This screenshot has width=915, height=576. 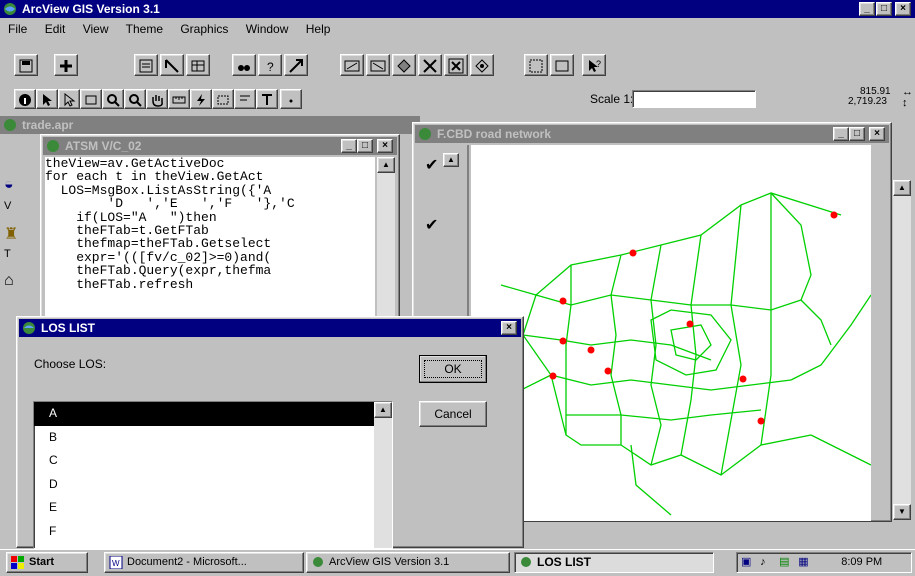 I want to click on zoom-to-selected-button, so click(x=404, y=65).